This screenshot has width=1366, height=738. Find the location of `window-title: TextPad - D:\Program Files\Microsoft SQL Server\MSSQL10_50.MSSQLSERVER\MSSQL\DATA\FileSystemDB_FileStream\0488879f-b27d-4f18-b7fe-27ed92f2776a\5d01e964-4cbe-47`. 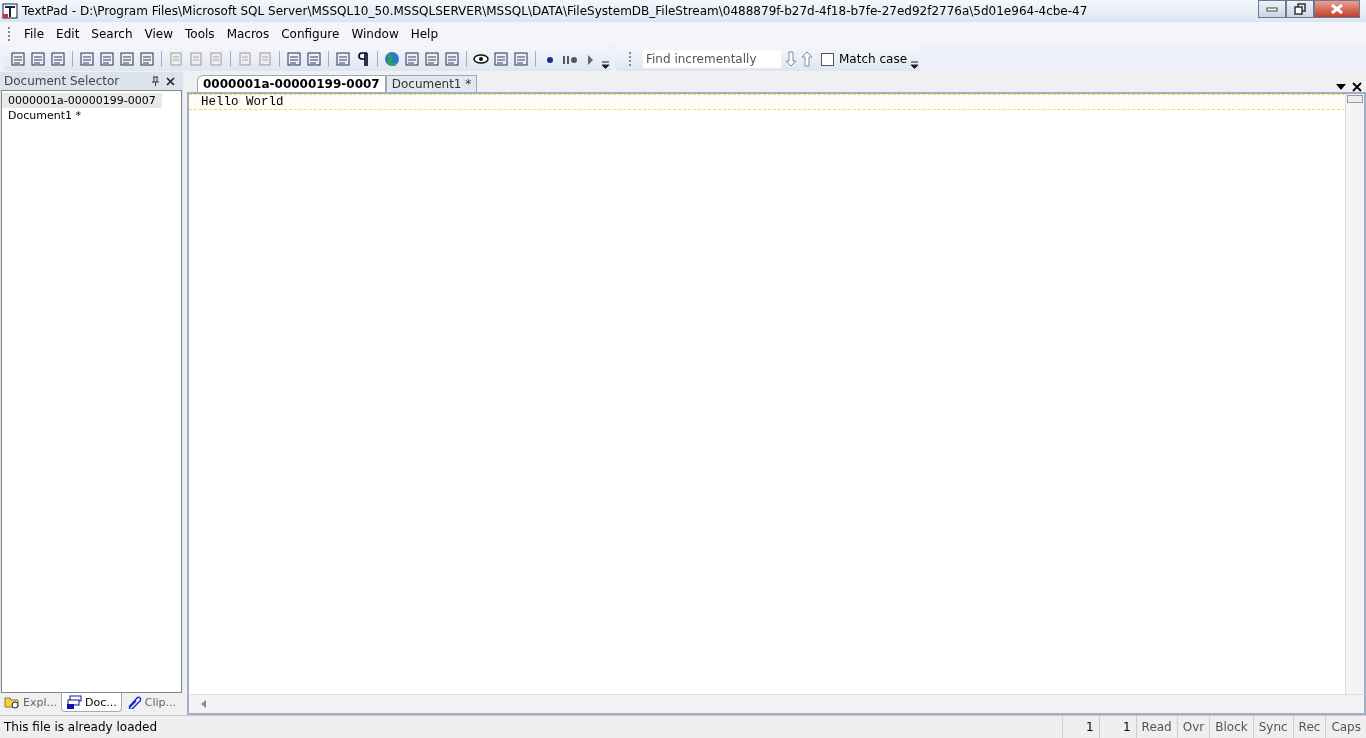

window-title: TextPad - D:\Program Files\Microsoft SQL Server\MSSQL10_50.MSSQLSERVER\MSSQL\DATA\FileSystemDB_FileStream\0488879f-b27d-4f18-b7fe-27ed92f2776a\5d01e964-4cbe-47 is located at coordinates (555, 11).